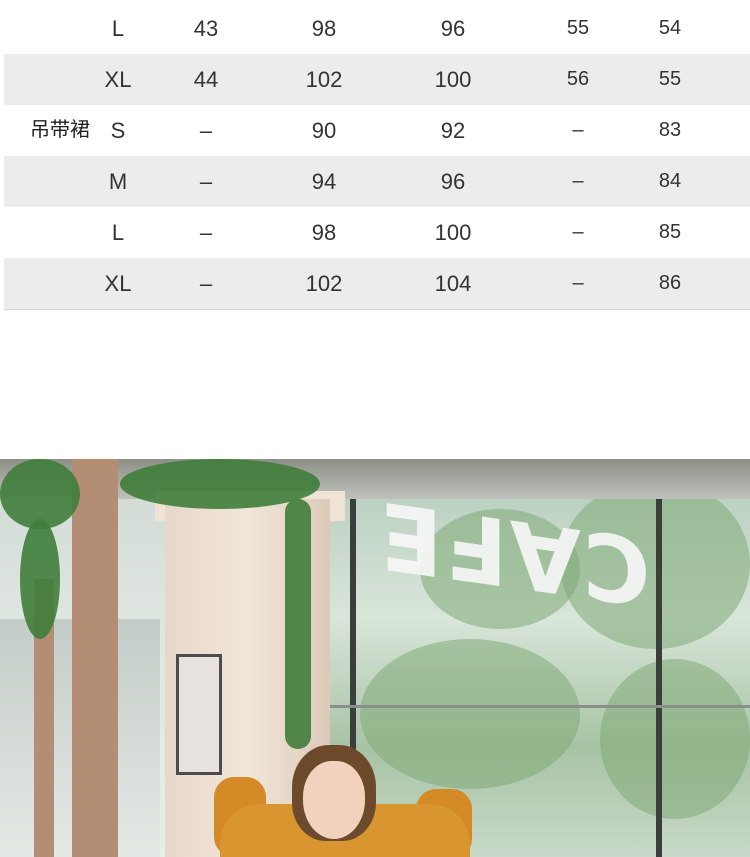 The image size is (750, 857). What do you see at coordinates (206, 28) in the screenshot?
I see `value-cell: 43` at bounding box center [206, 28].